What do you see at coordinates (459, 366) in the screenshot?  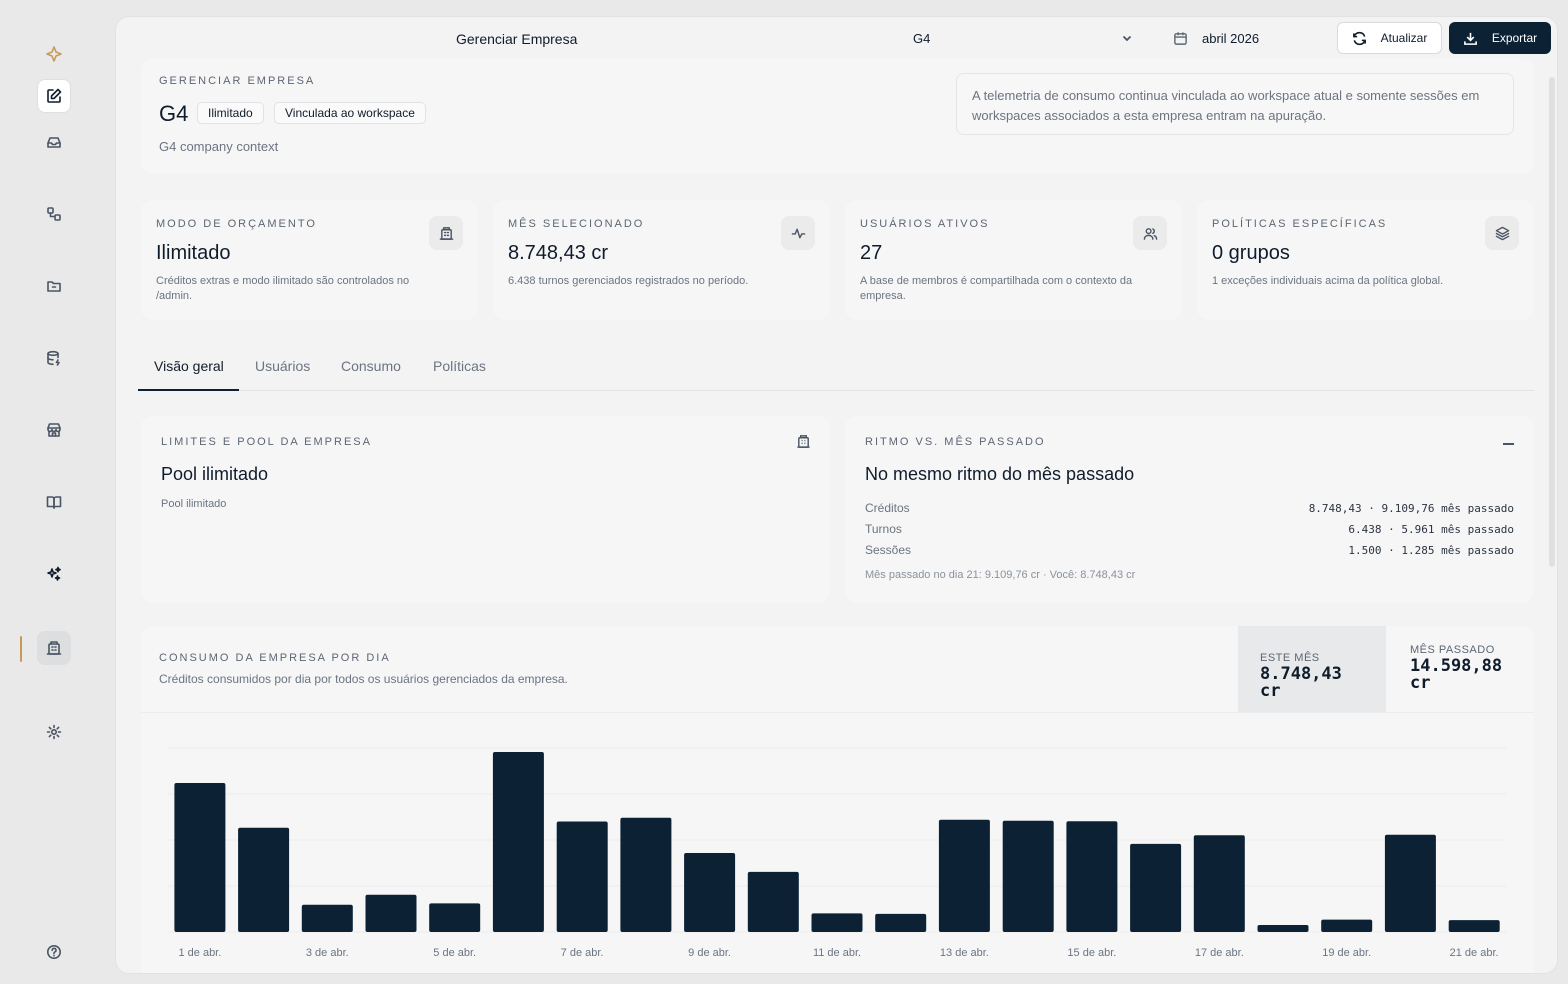 I see `tab-policies: Políticas` at bounding box center [459, 366].